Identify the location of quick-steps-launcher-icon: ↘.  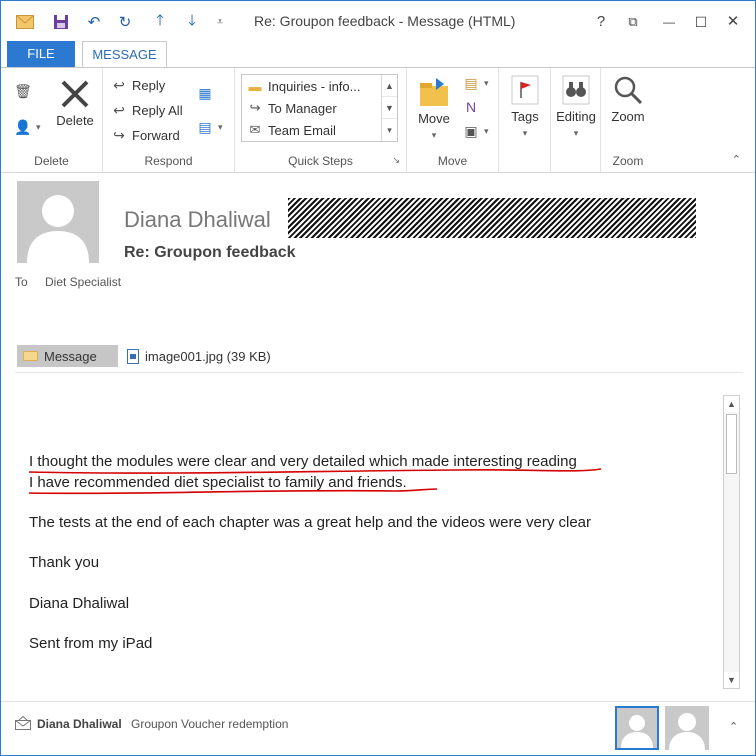
(396, 160).